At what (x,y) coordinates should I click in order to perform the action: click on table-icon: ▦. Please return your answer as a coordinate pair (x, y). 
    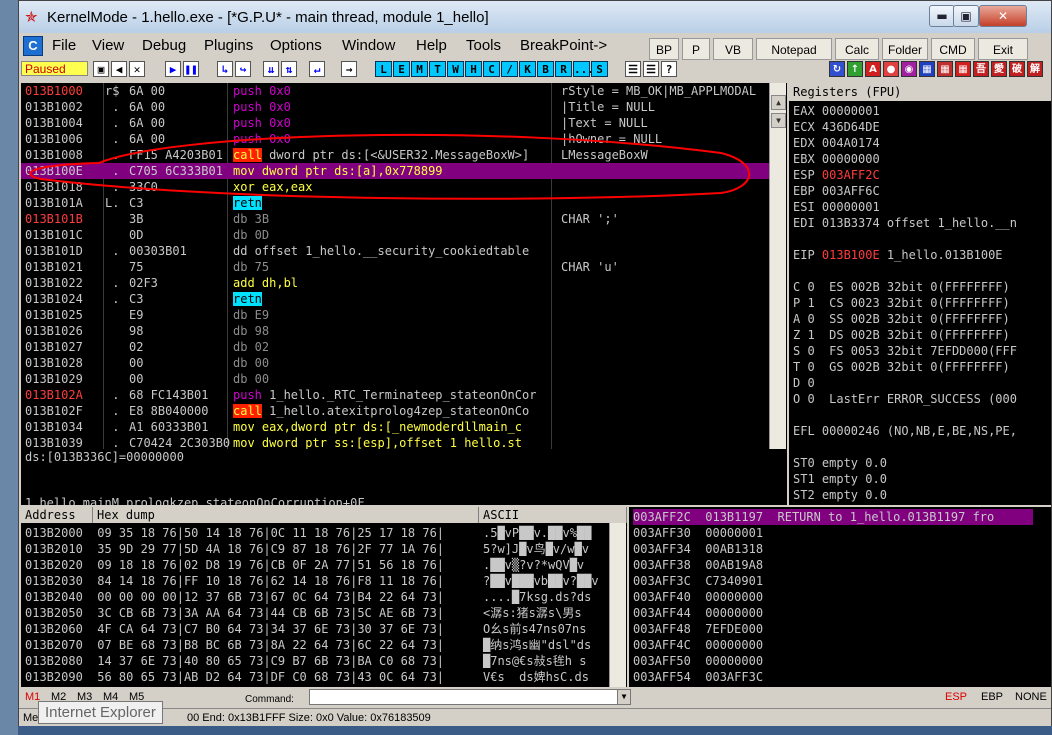
    Looking at the image, I should click on (963, 69).